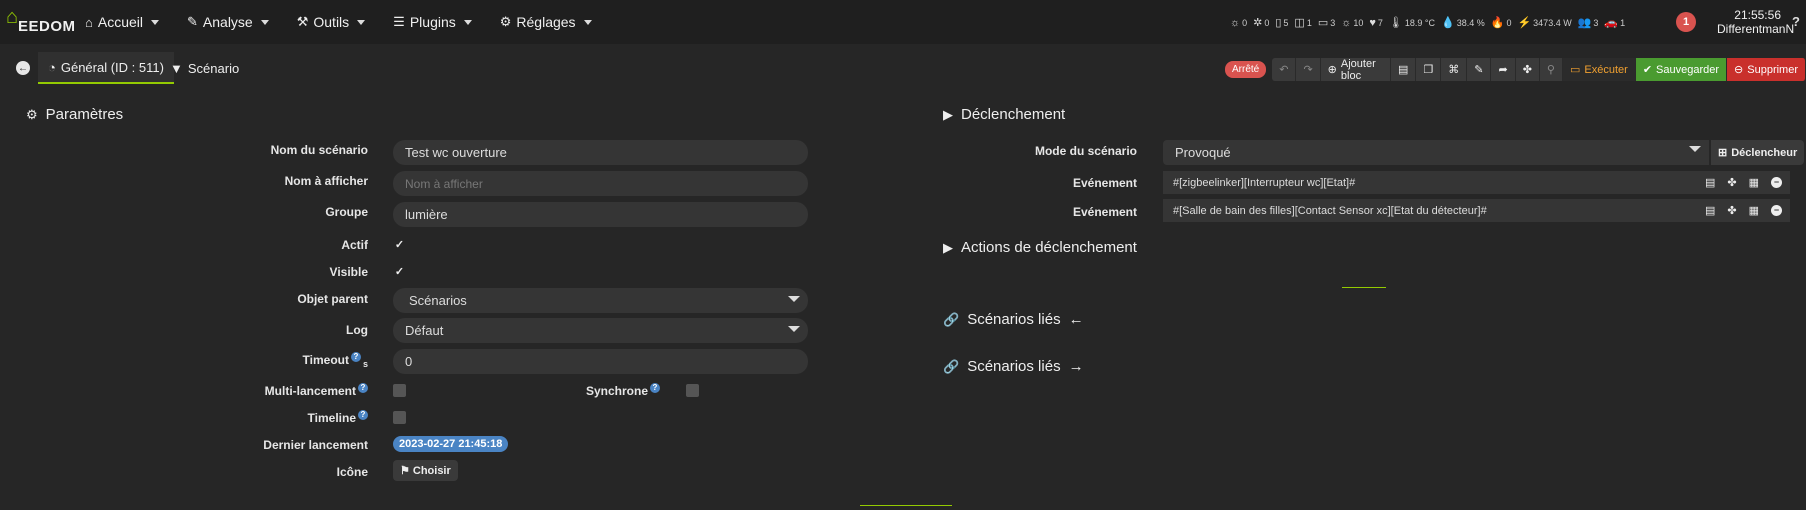  I want to click on mode-select: Provoqué, so click(1436, 152).